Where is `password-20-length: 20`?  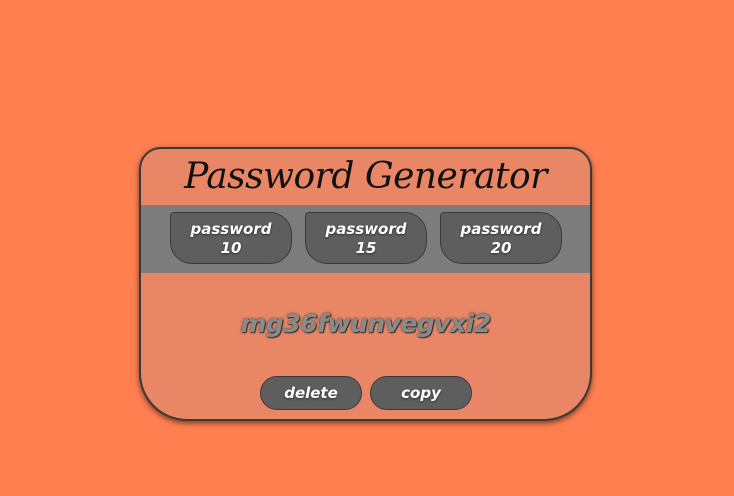 password-20-length: 20 is located at coordinates (501, 248).